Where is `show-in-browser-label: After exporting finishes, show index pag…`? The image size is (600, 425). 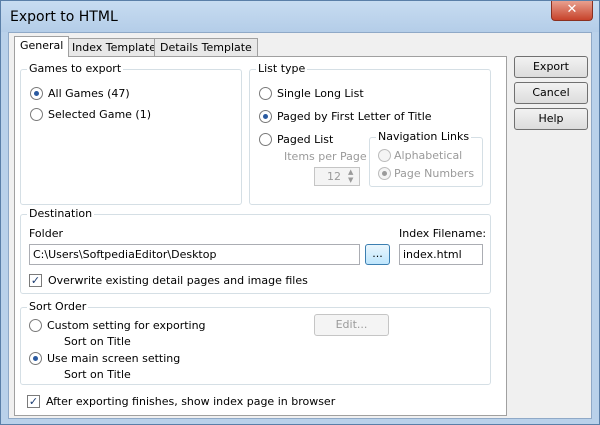 show-in-browser-label: After exporting finishes, show index pag… is located at coordinates (190, 401).